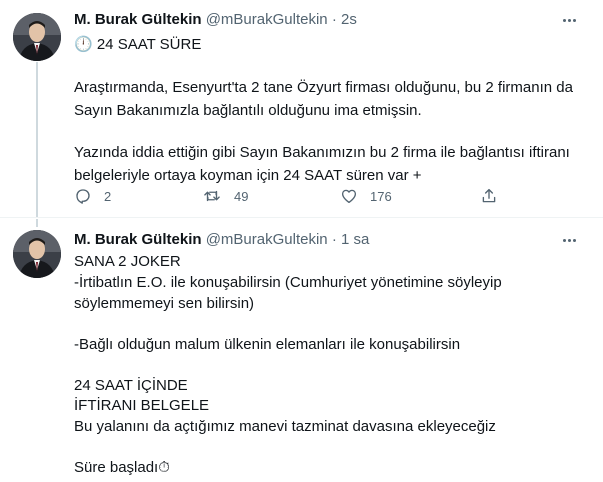  I want to click on tweet-header: M. Burak Gültekin @mBurakGultekin · 2s, so click(215, 20).